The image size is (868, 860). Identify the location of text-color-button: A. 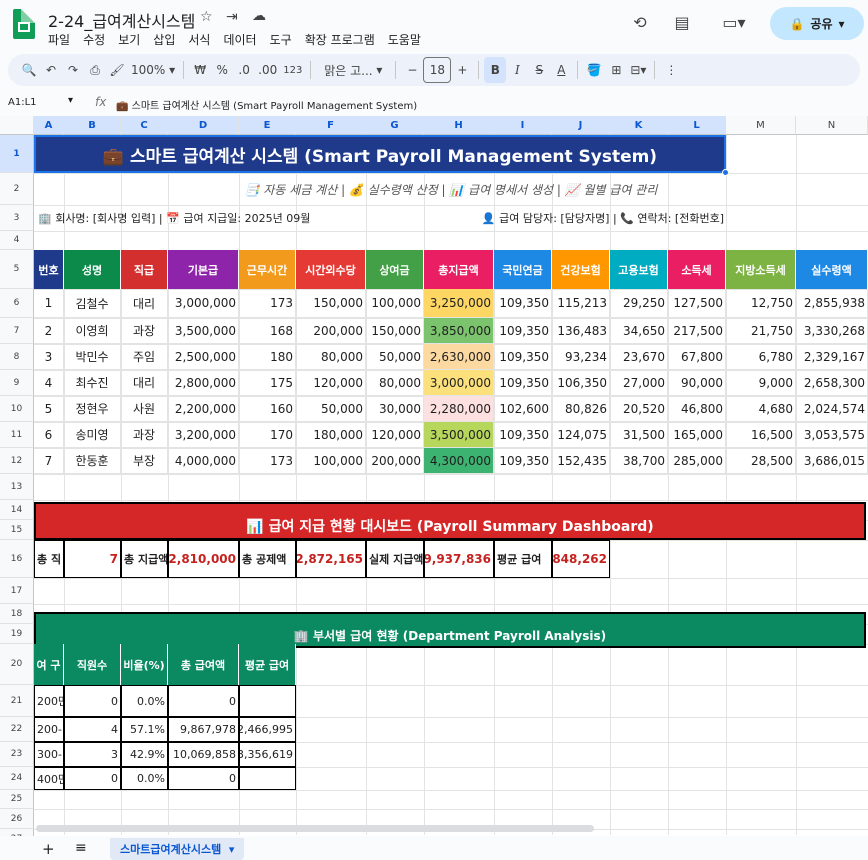
(561, 70).